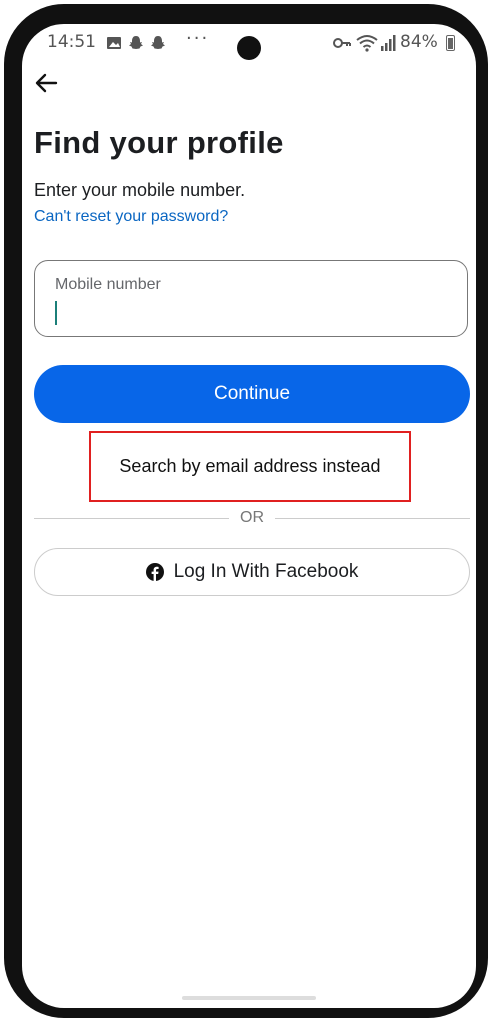 The height and width of the screenshot is (1024, 497). What do you see at coordinates (482, 163) in the screenshot?
I see `volume-up-button` at bounding box center [482, 163].